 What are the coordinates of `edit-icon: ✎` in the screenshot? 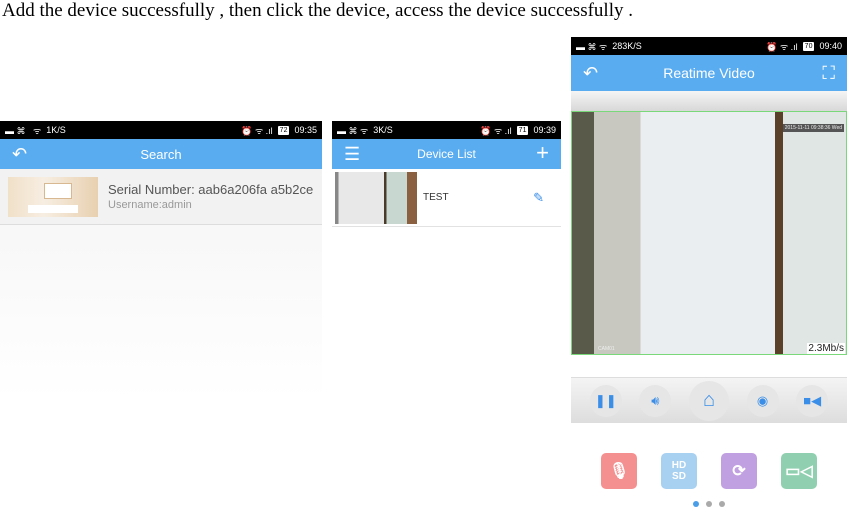 It's located at (538, 198).